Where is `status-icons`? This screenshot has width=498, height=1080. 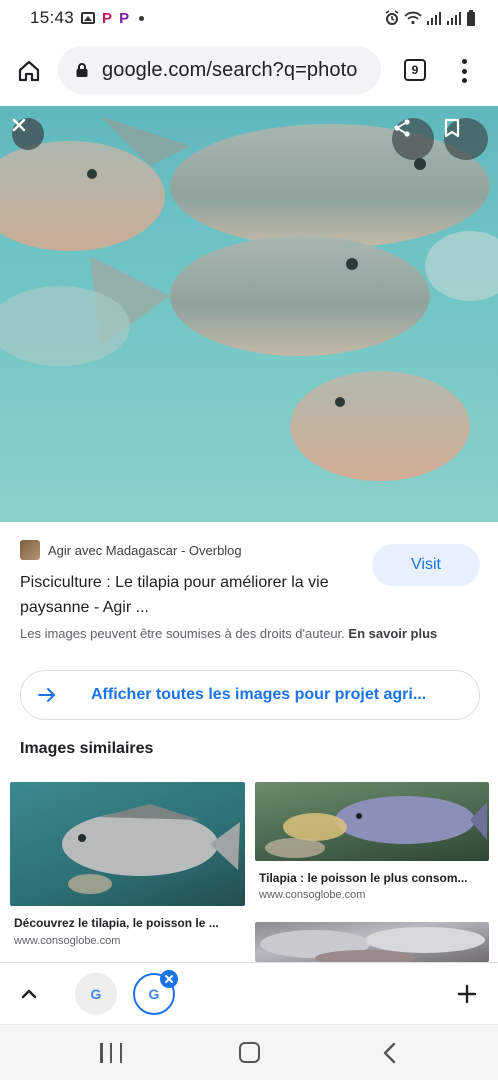
status-icons is located at coordinates (430, 18).